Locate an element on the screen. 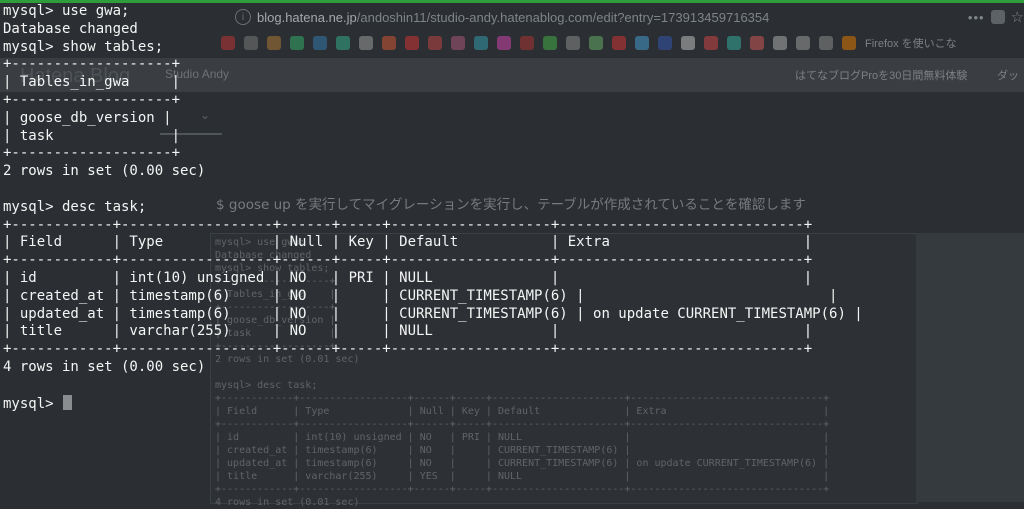 This screenshot has width=1024, height=509. terminal-line: | Tables_in_gwa | is located at coordinates (92, 82).